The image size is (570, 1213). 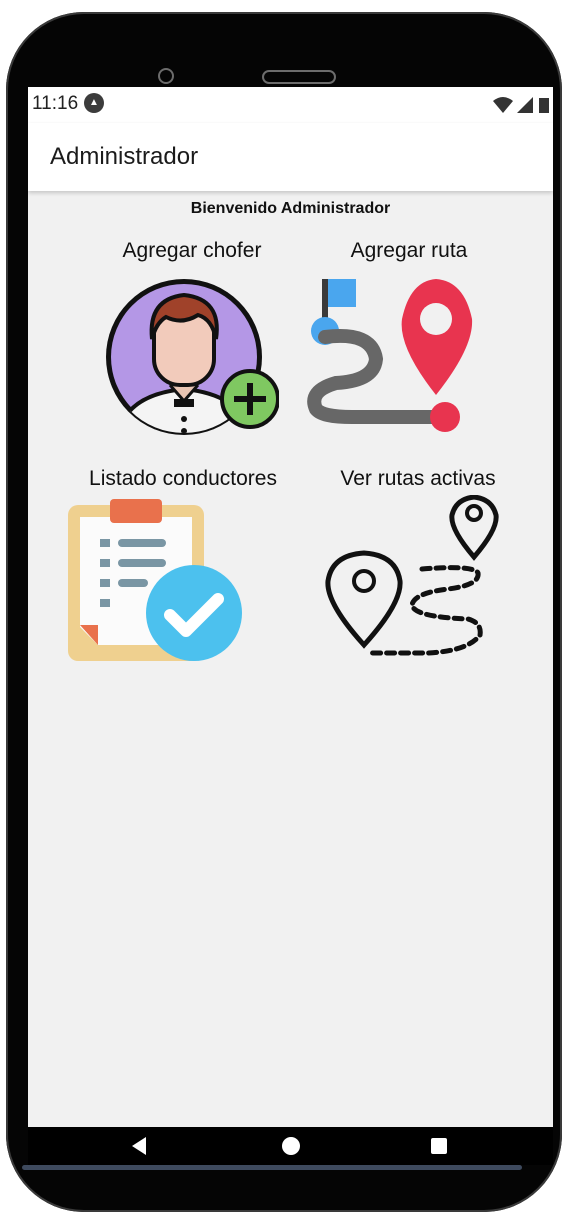 I want to click on signal-icon, so click(x=525, y=105).